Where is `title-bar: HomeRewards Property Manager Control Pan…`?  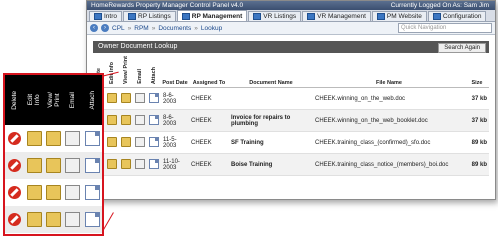 title-bar: HomeRewards Property Manager Control Pan… is located at coordinates (291, 5).